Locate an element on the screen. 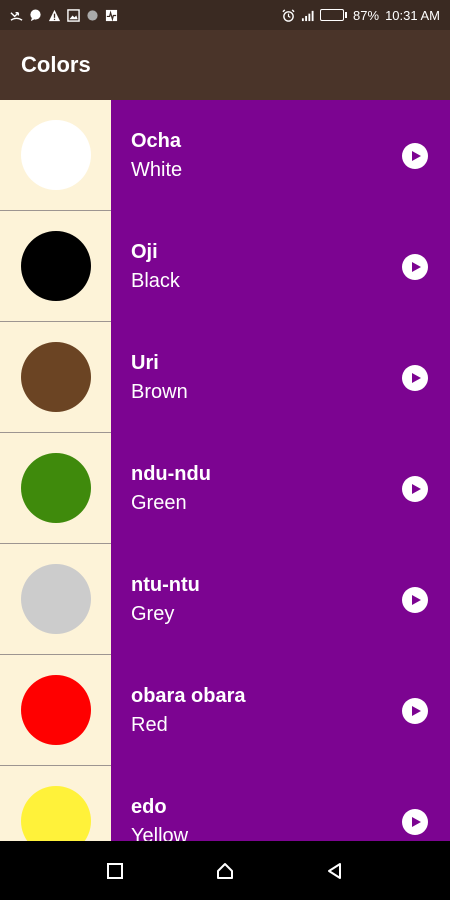 This screenshot has width=450, height=900. text-cell: obara obara Red is located at coordinates (280, 710).